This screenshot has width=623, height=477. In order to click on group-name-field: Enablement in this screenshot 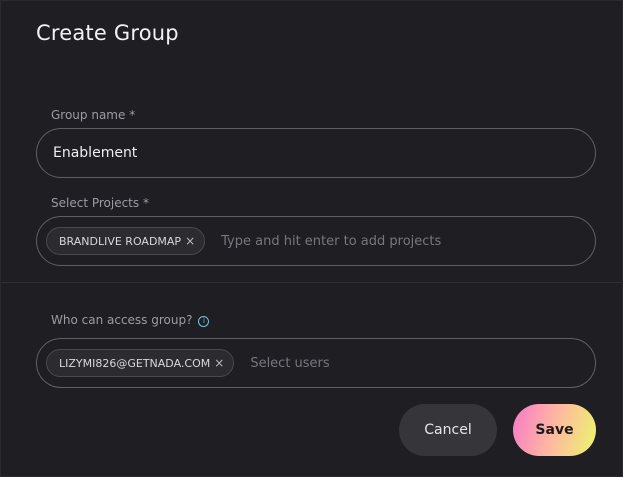, I will do `click(316, 153)`.